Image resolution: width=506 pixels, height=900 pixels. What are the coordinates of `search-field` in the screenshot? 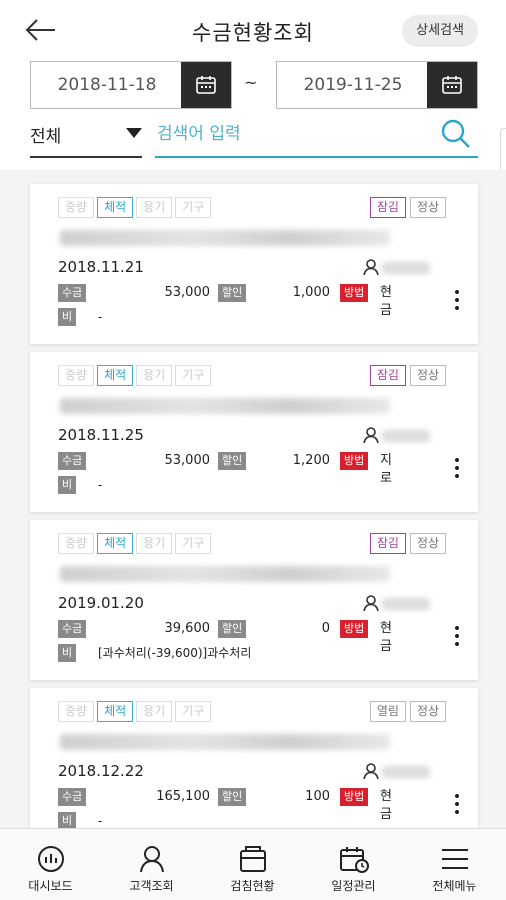 It's located at (316, 137).